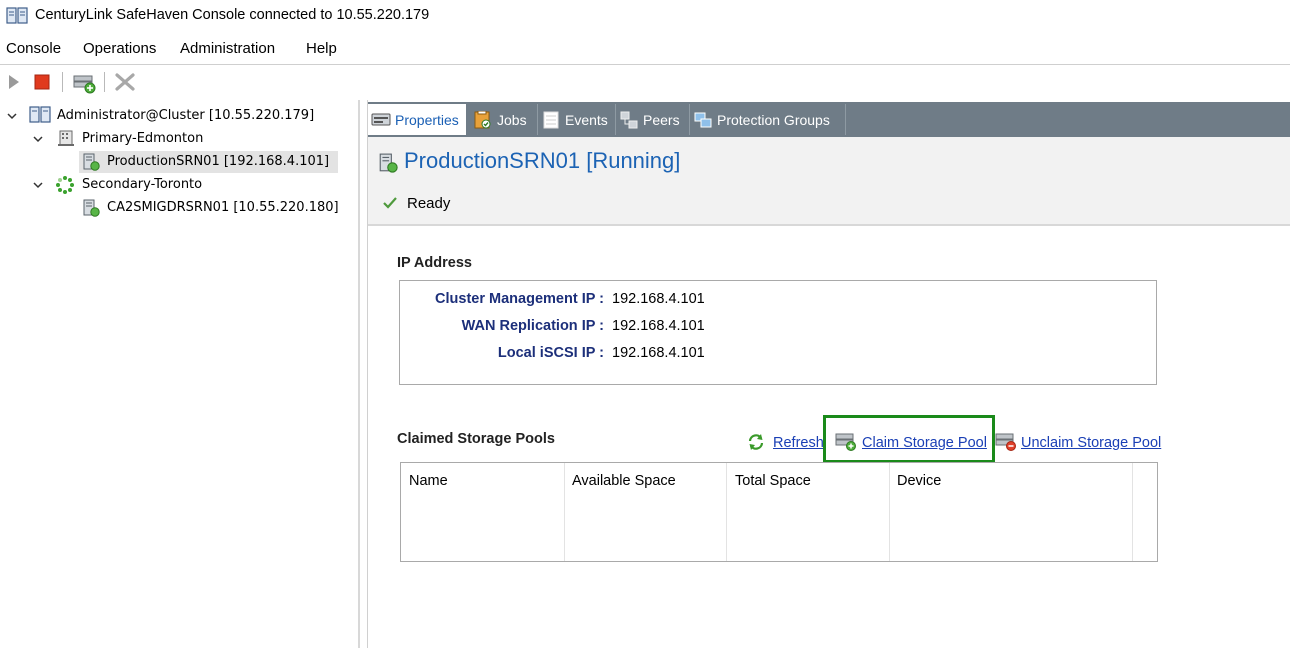  What do you see at coordinates (427, 119) in the screenshot?
I see `tab-label: Properties` at bounding box center [427, 119].